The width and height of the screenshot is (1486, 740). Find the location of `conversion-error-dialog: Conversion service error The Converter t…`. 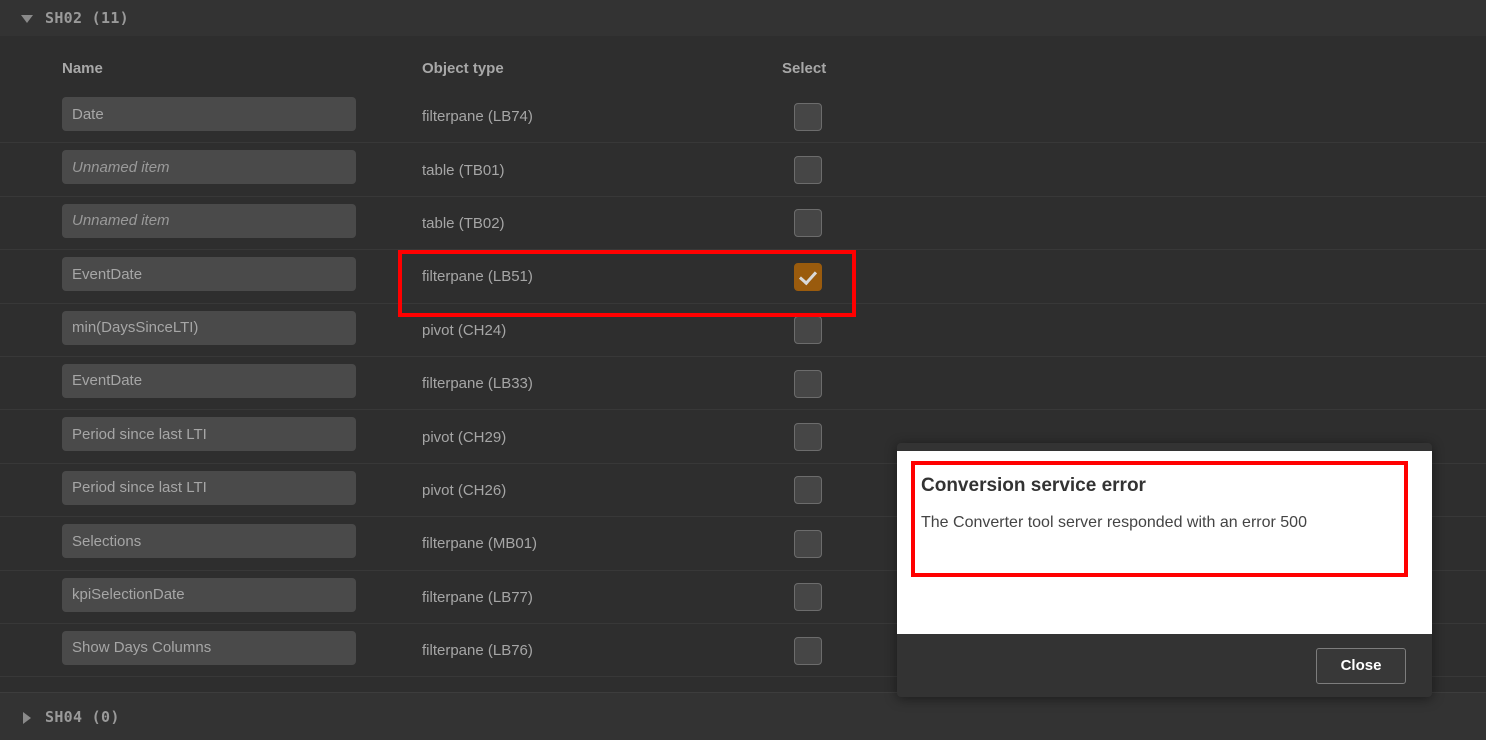

conversion-error-dialog: Conversion service error The Converter t… is located at coordinates (1164, 570).